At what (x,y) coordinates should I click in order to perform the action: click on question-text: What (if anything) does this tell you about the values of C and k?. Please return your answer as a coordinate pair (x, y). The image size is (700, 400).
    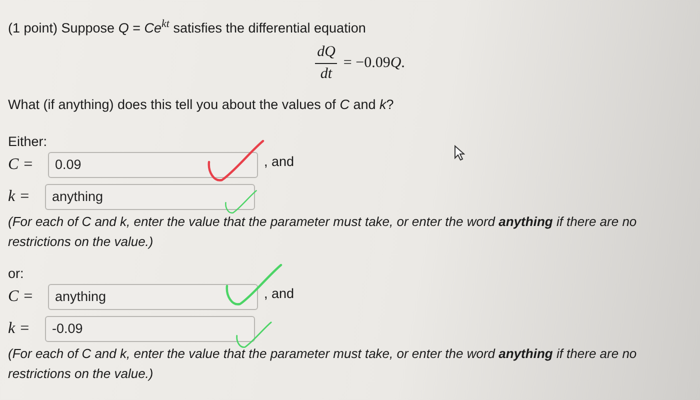
    Looking at the image, I should click on (201, 104).